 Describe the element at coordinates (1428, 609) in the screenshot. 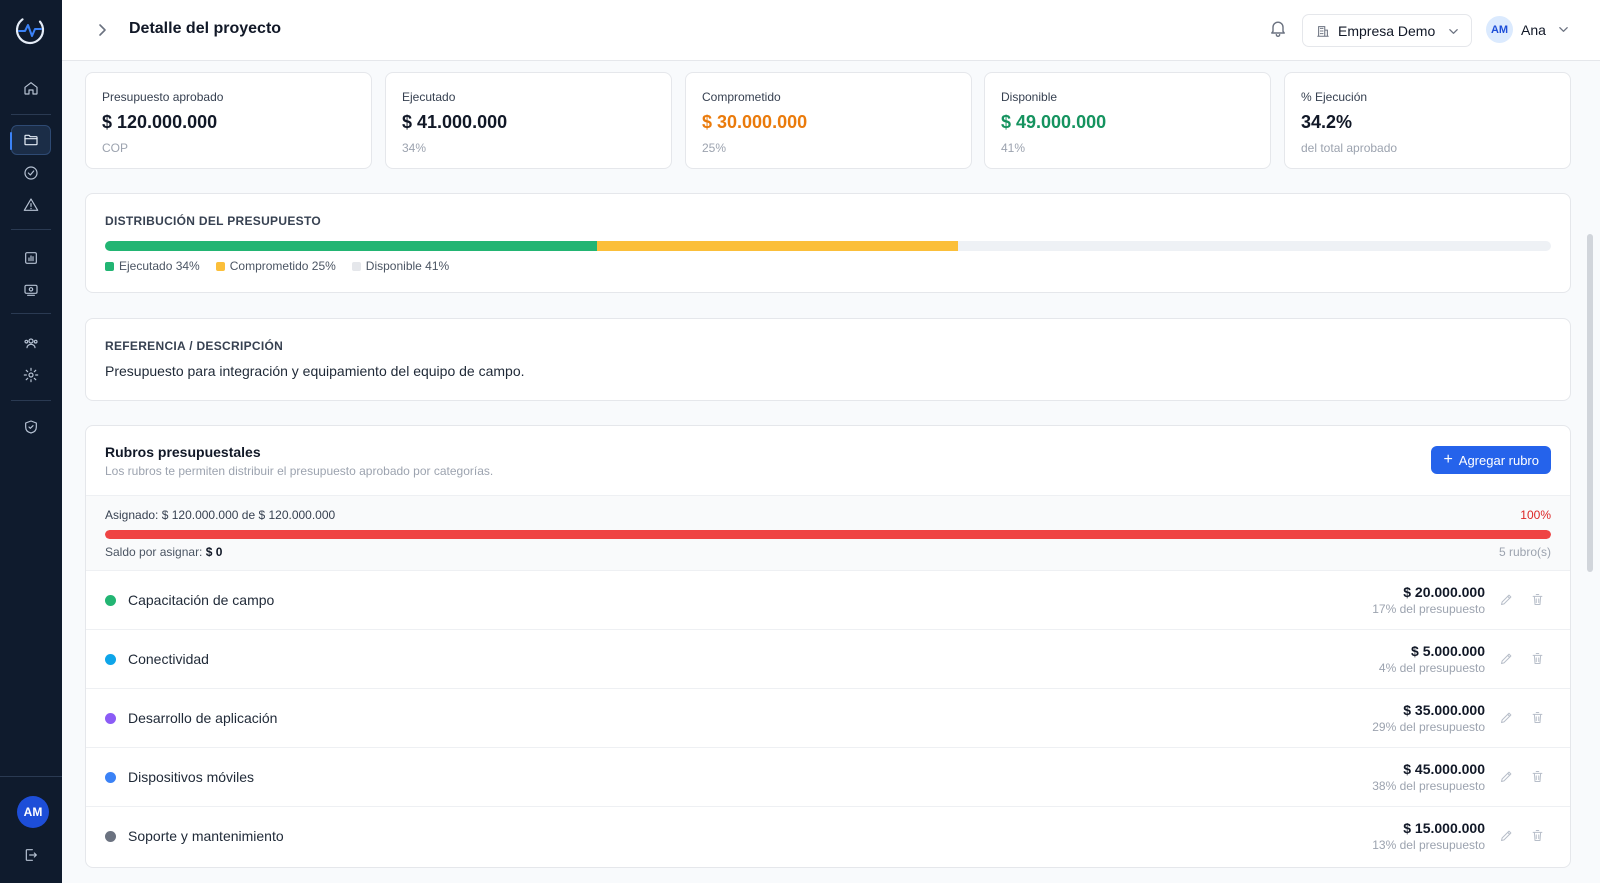

I see `rubro-percent: 17% del presupuesto` at that location.